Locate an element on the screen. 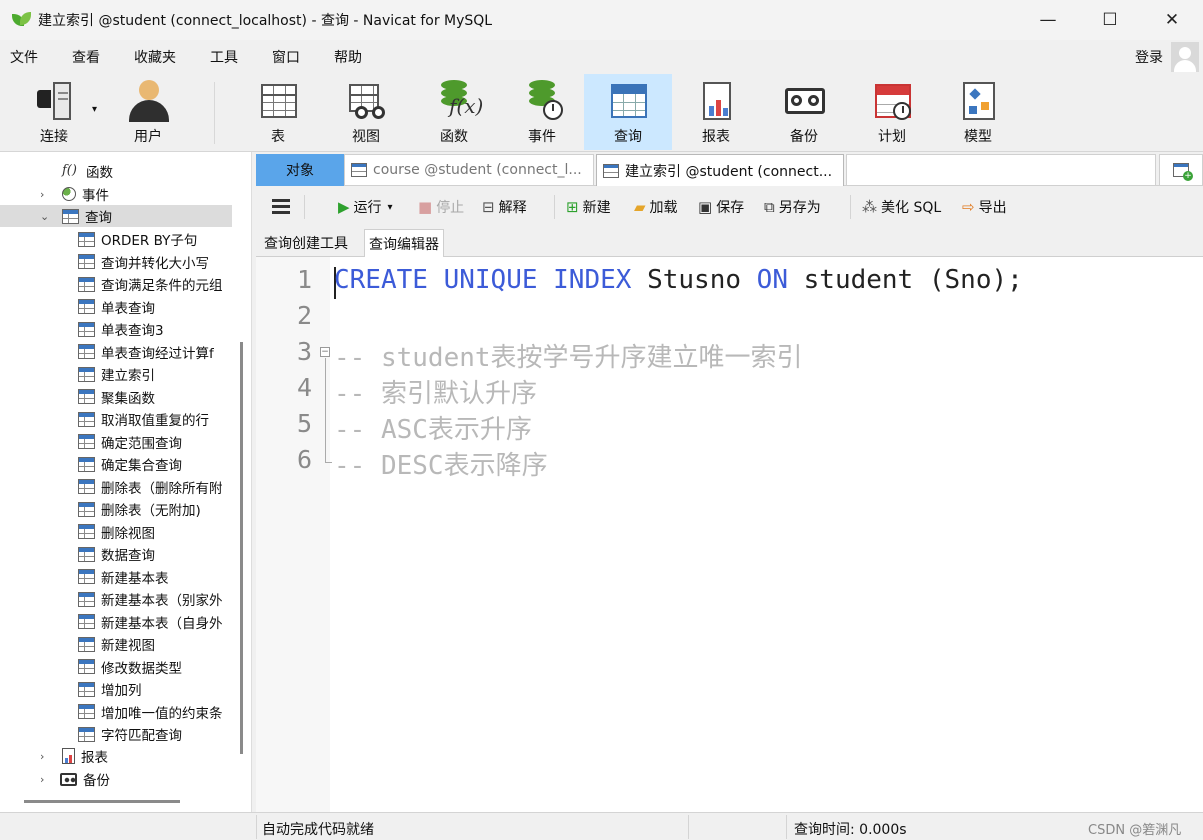 This screenshot has width=1203, height=840. new-query-tab-button: + is located at coordinates (1181, 170).